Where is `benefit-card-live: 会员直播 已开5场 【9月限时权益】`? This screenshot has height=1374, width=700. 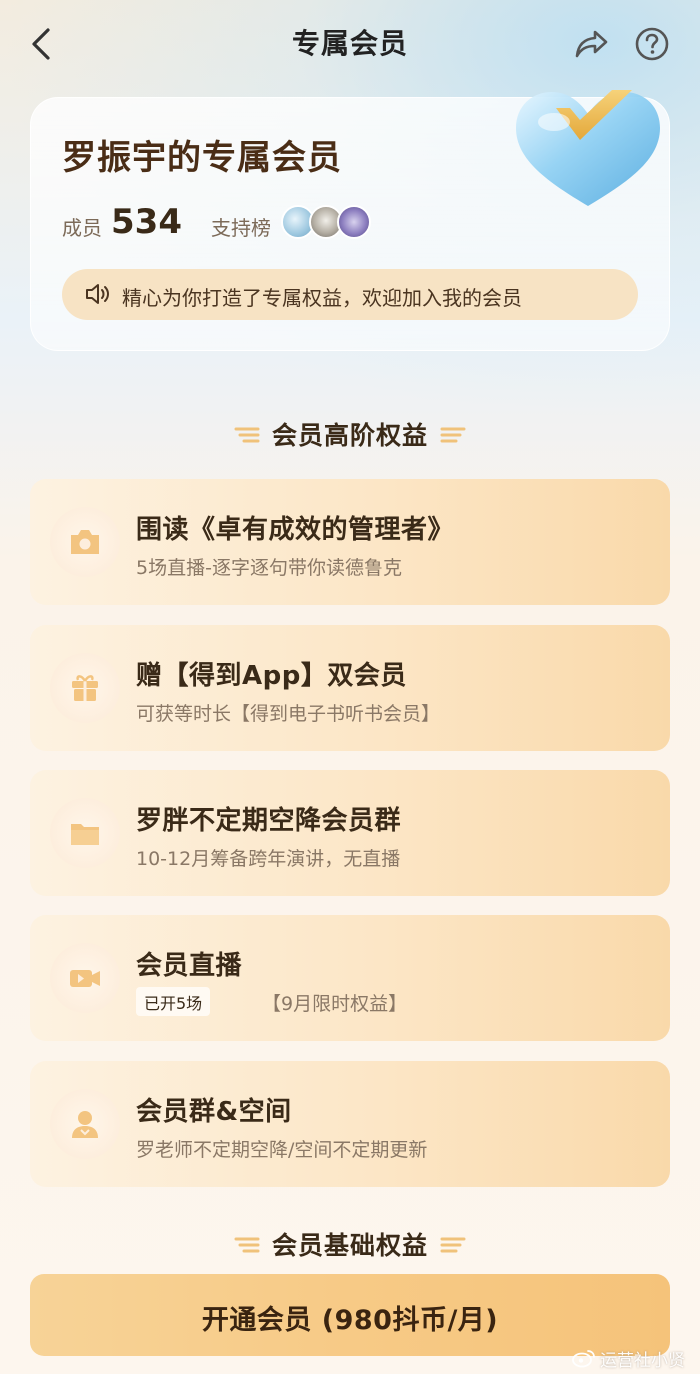
benefit-card-live: 会员直播 已开5场 【9月限时权益】 is located at coordinates (350, 978).